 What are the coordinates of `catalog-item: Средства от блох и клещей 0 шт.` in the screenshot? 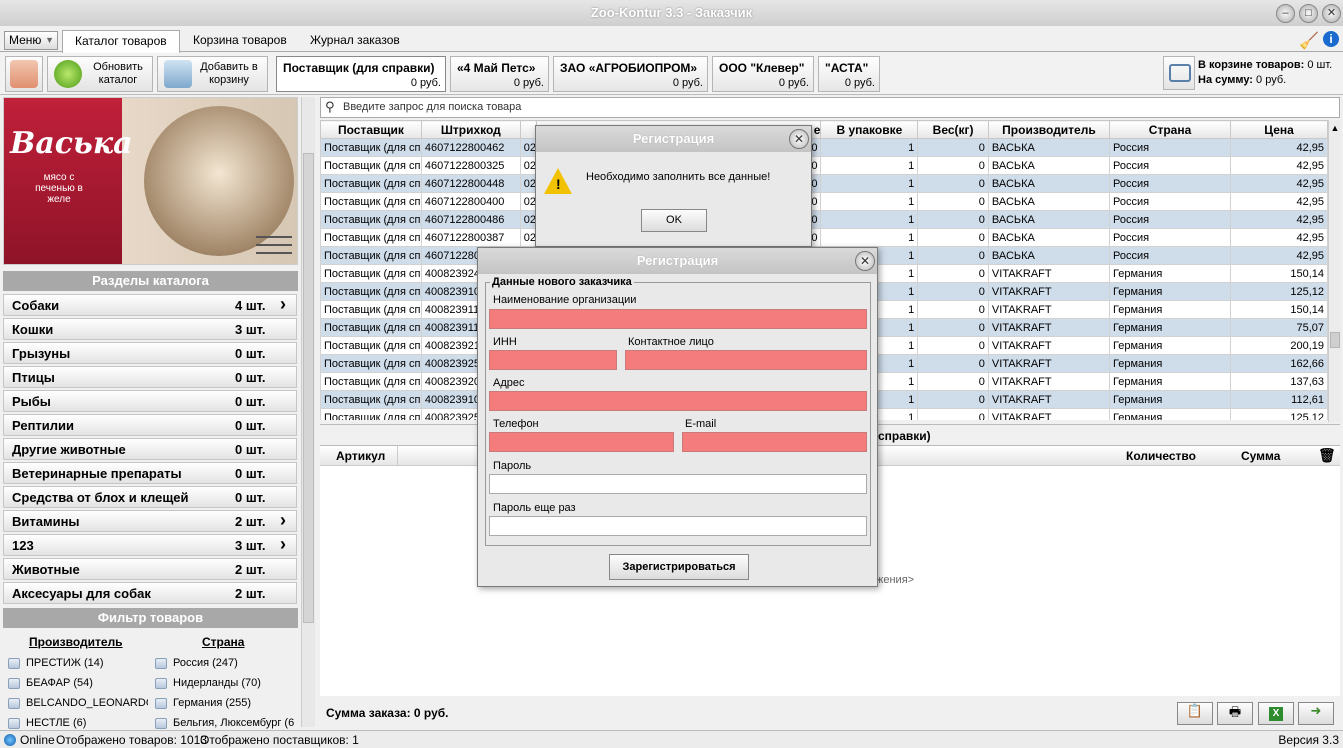 It's located at (150, 497).